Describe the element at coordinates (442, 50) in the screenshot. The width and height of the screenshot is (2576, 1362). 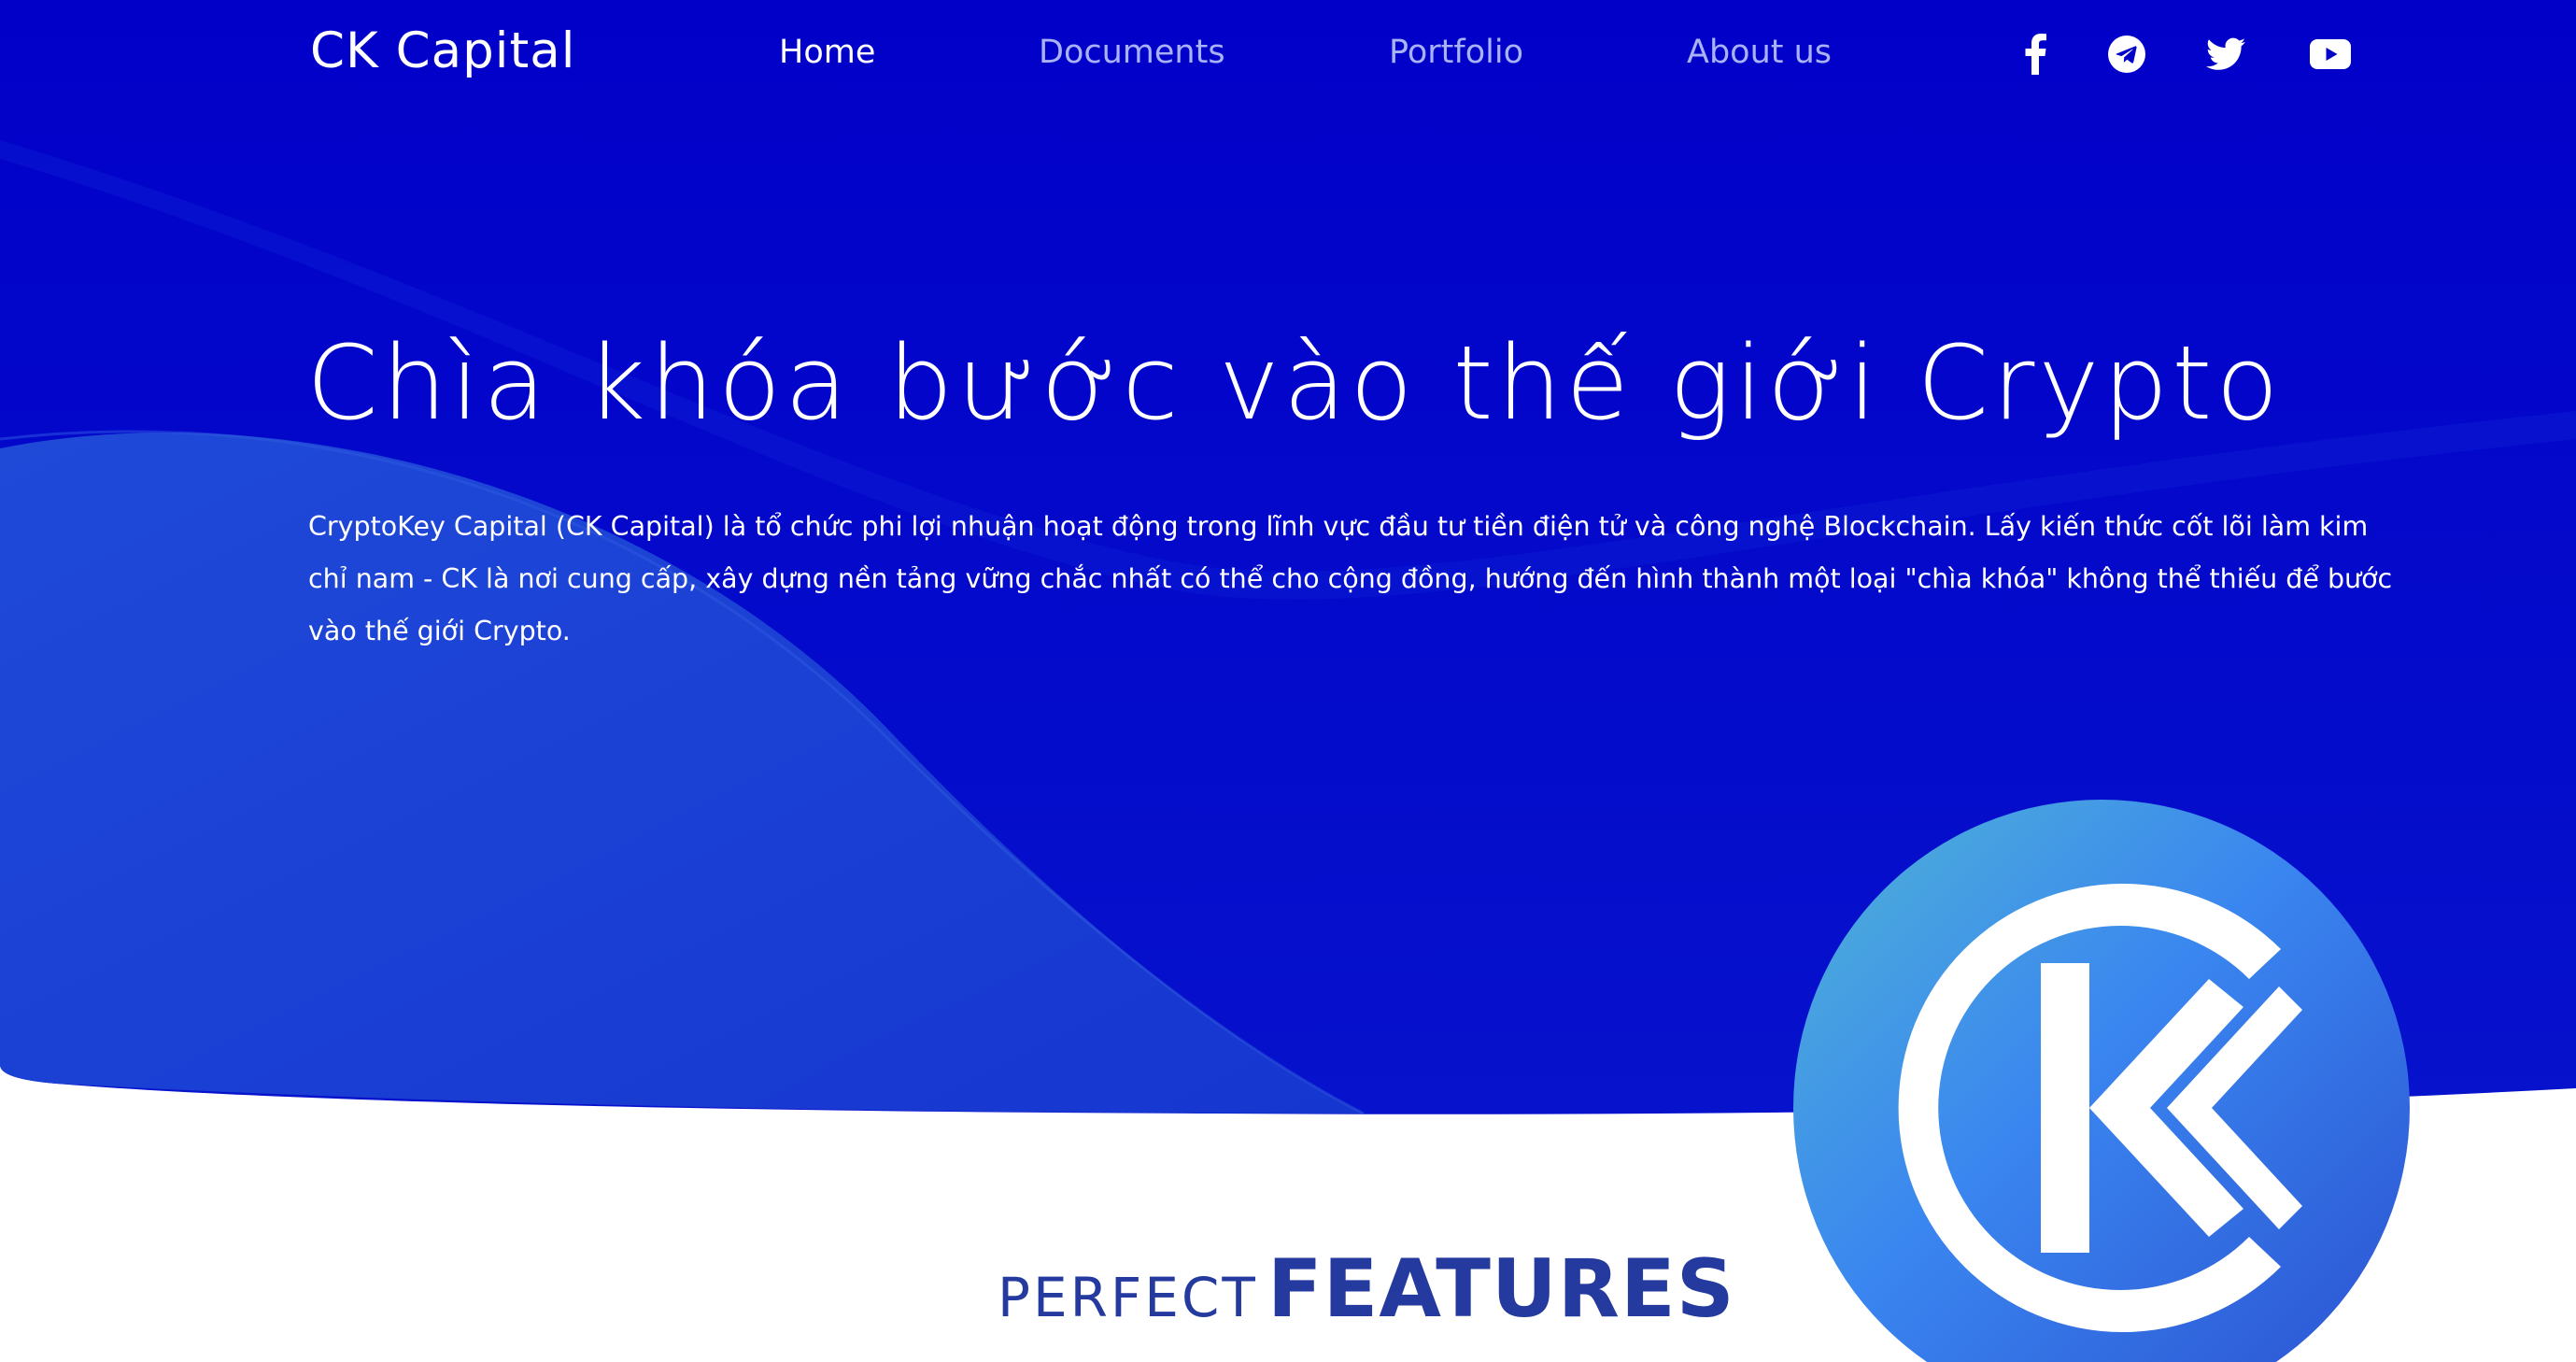
I see `brand-logo-text: CK Capital` at that location.